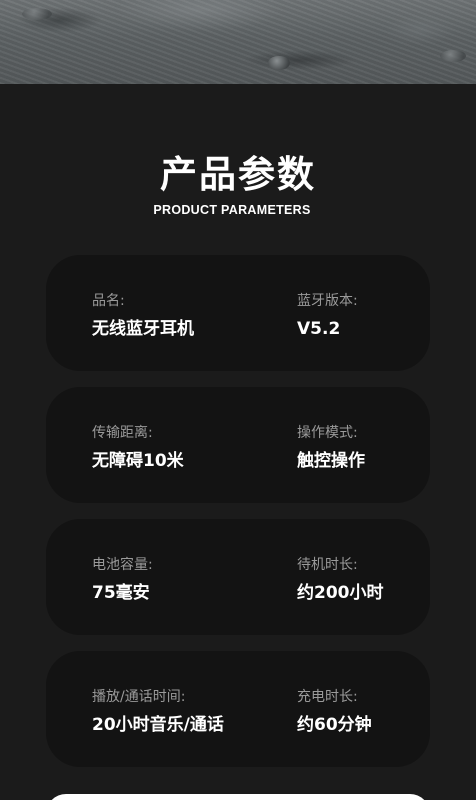  What do you see at coordinates (238, 42) in the screenshot?
I see `stone-texture-image` at bounding box center [238, 42].